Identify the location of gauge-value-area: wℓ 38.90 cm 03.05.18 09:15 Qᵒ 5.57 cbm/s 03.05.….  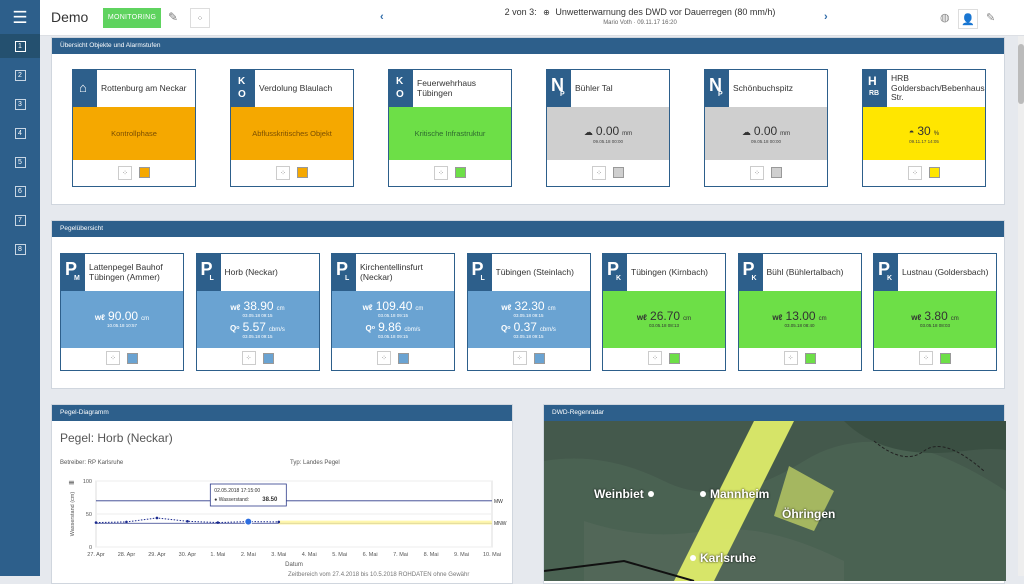
(257, 319).